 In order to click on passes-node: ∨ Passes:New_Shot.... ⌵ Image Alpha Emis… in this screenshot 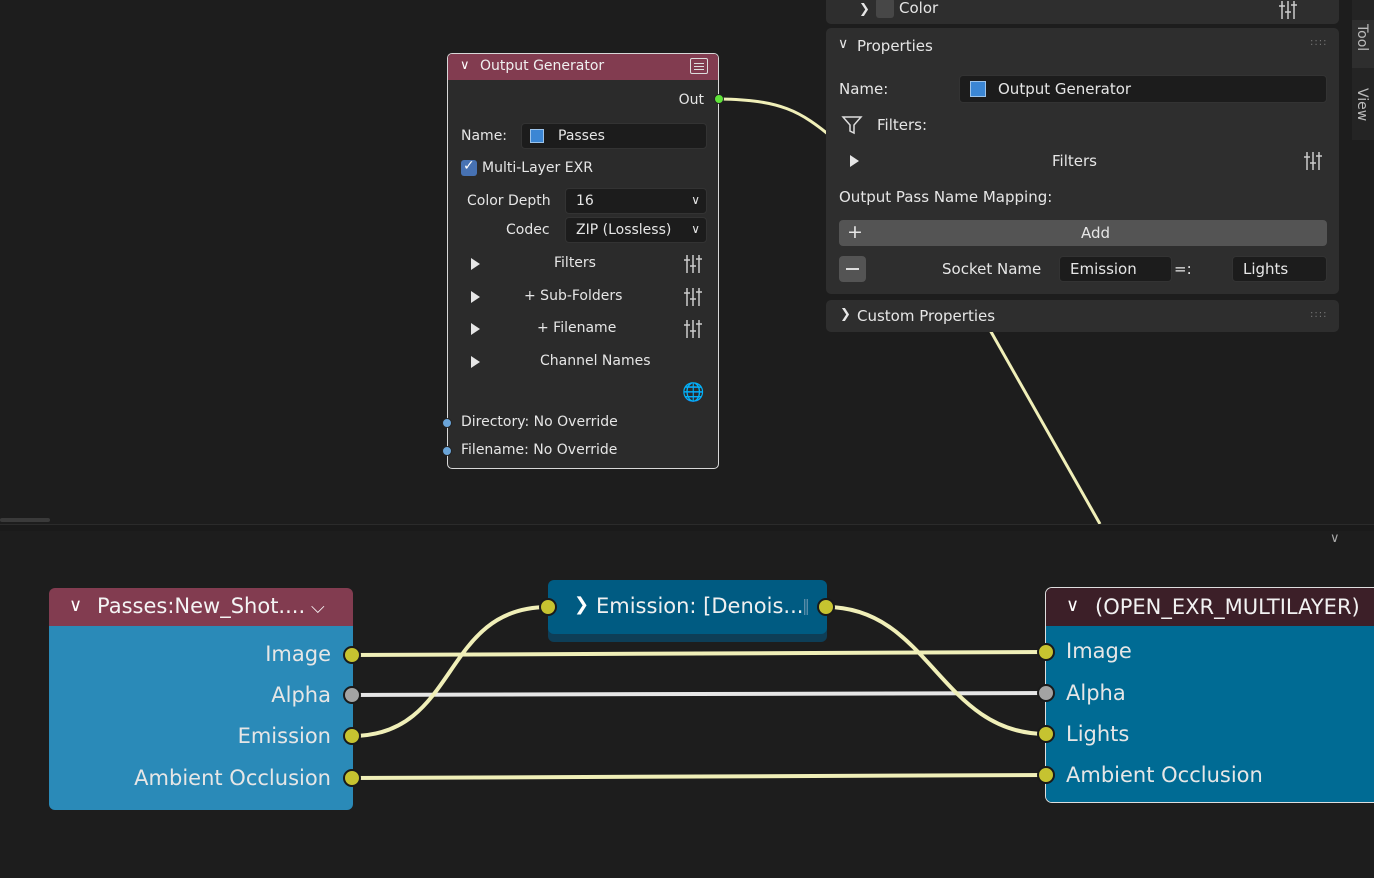, I will do `click(201, 699)`.